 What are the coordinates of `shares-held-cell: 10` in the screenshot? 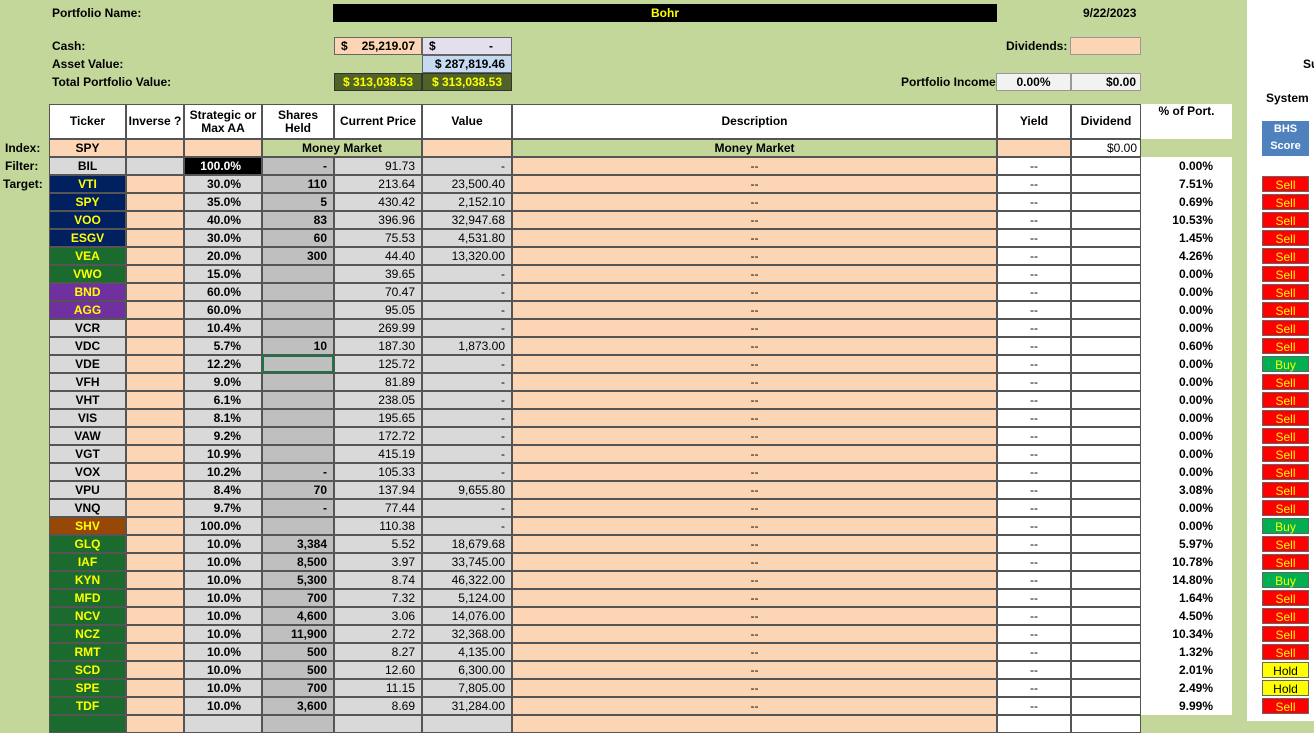 It's located at (298, 346).